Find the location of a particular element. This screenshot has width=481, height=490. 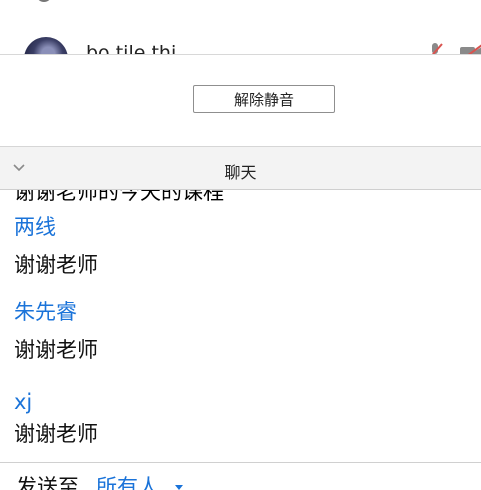

chat-header: 聊天 is located at coordinates (240, 168).